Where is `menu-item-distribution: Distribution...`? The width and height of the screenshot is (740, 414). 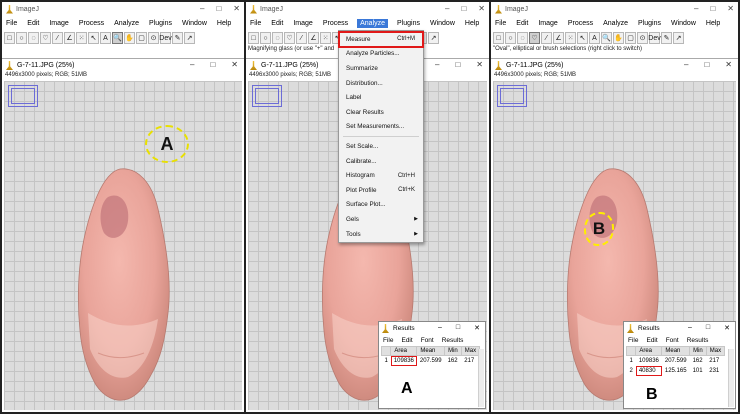 menu-item-distribution: Distribution... is located at coordinates (381, 83).